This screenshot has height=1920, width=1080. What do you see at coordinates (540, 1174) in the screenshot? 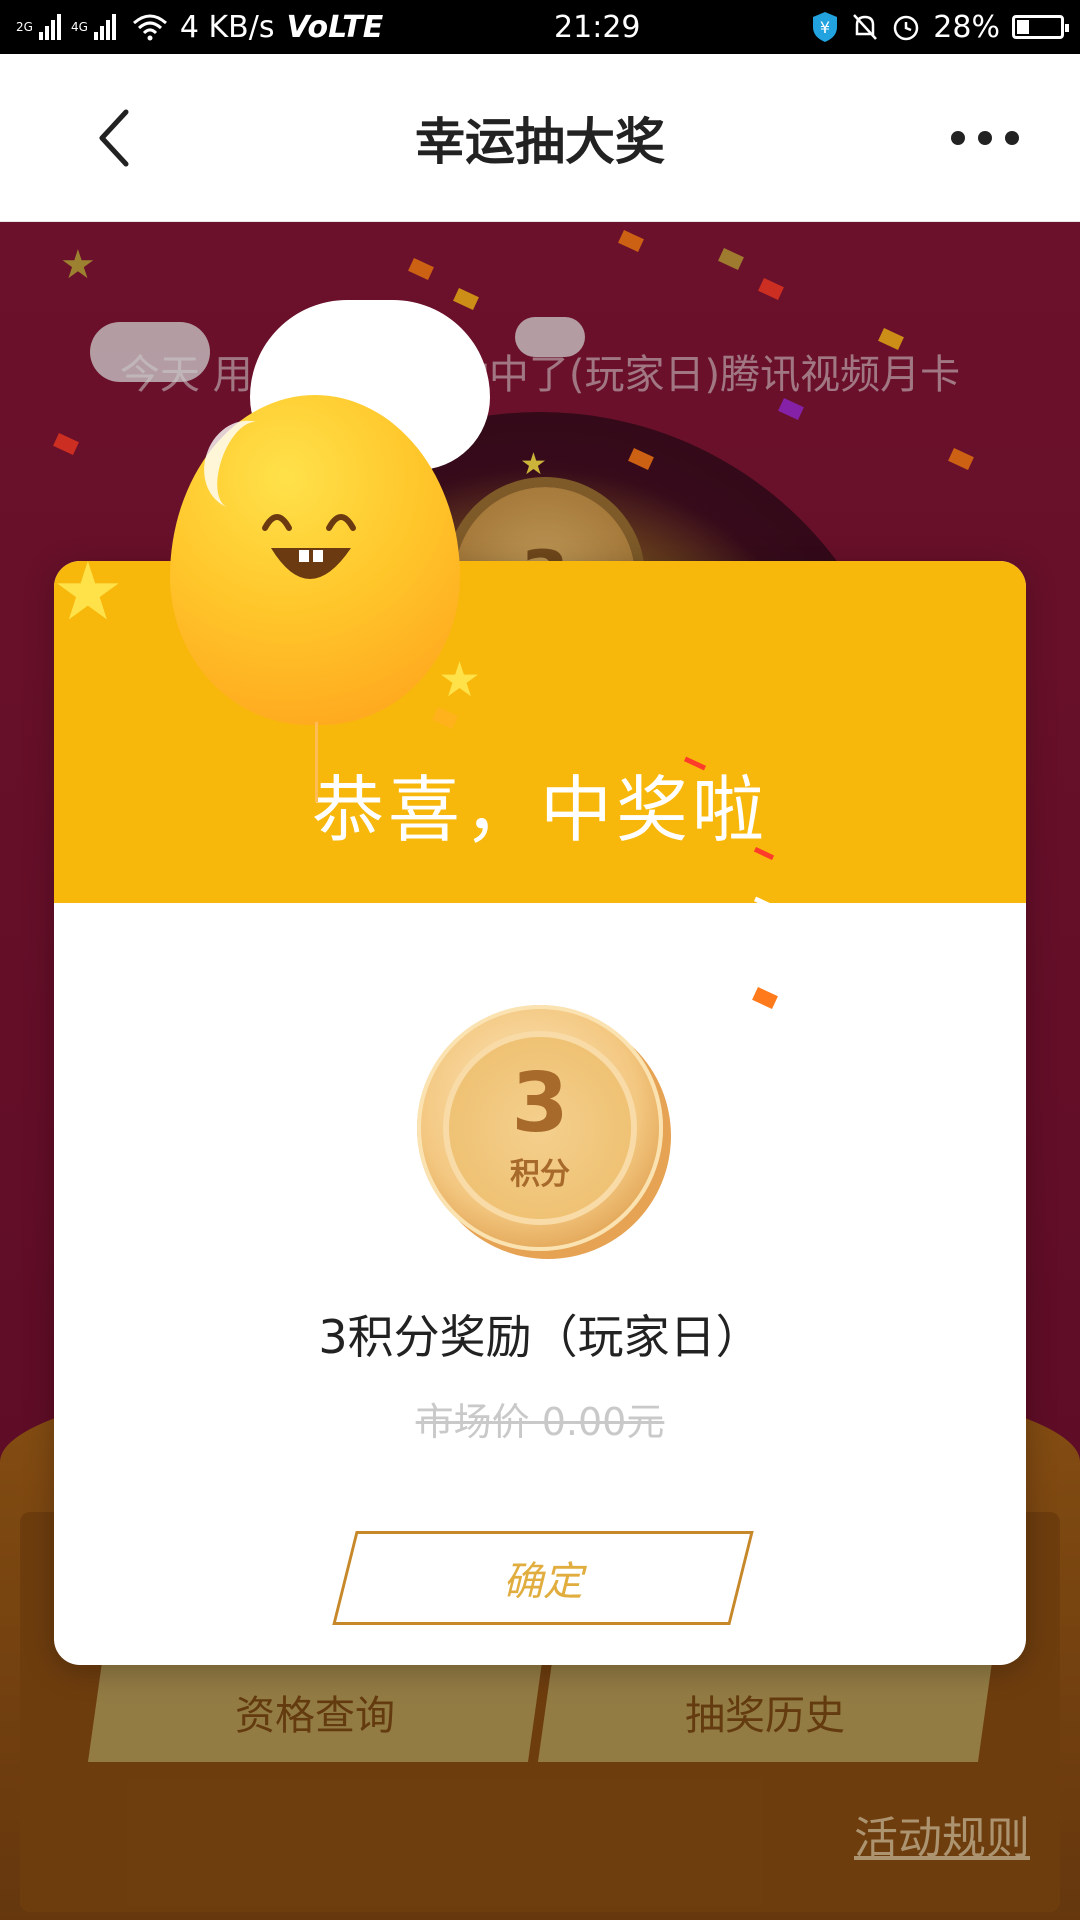
I see `coin-unit: 积分` at bounding box center [540, 1174].